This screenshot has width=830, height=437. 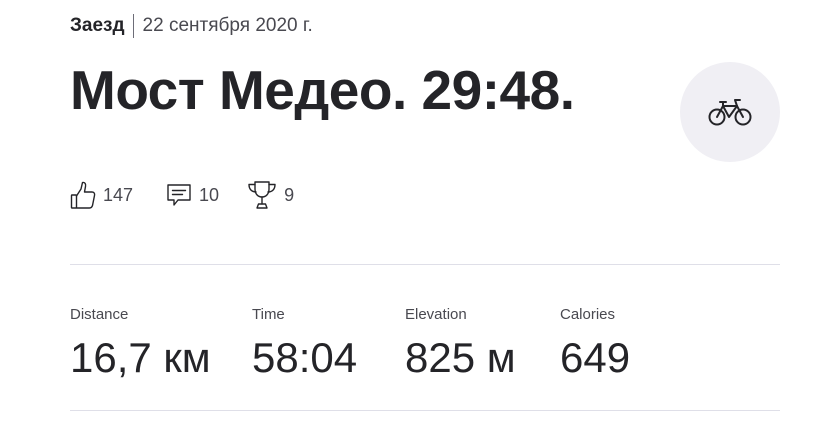 What do you see at coordinates (99, 314) in the screenshot?
I see `stat-label: Distance` at bounding box center [99, 314].